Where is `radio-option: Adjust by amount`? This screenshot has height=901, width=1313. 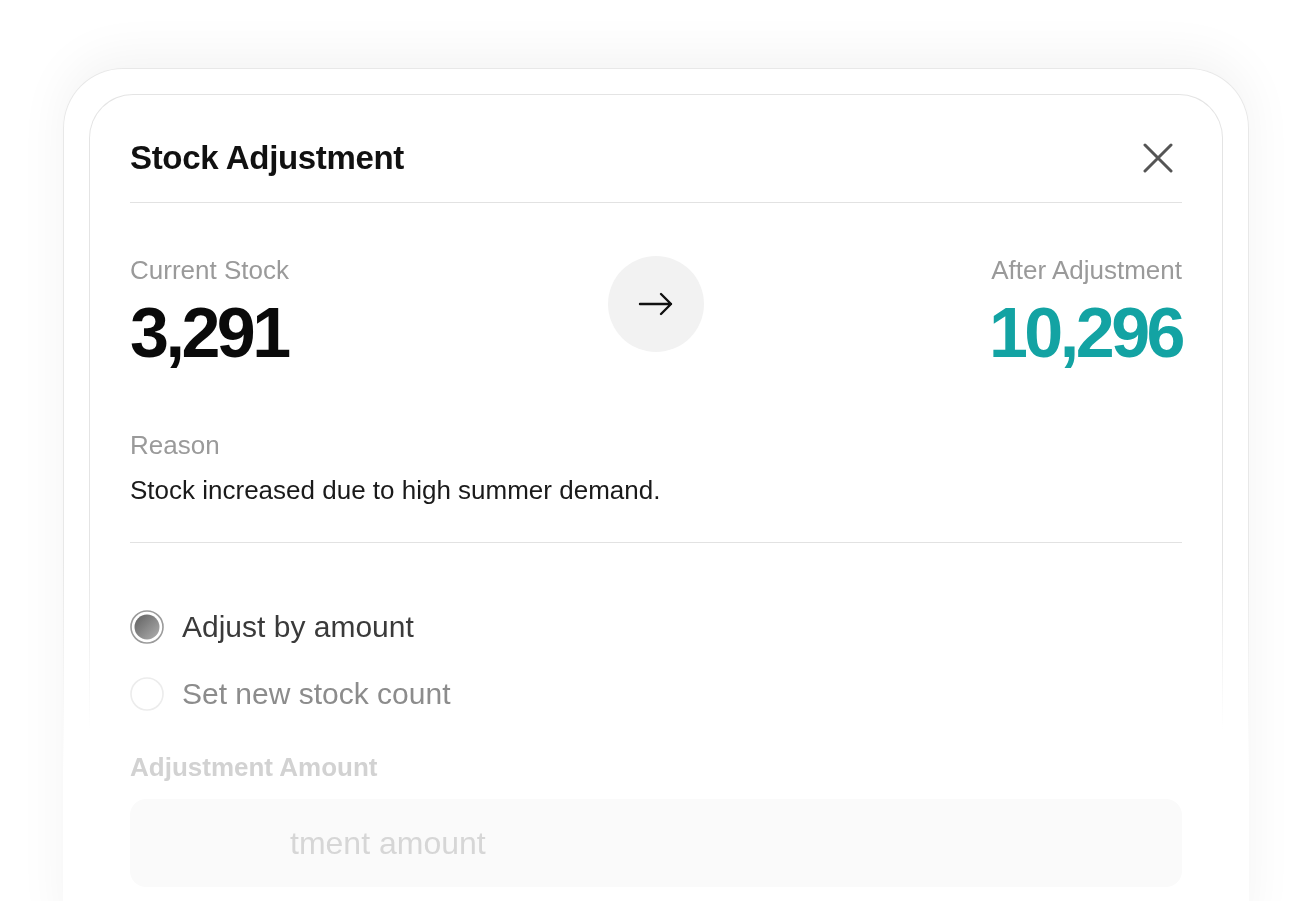 radio-option: Adjust by amount is located at coordinates (272, 627).